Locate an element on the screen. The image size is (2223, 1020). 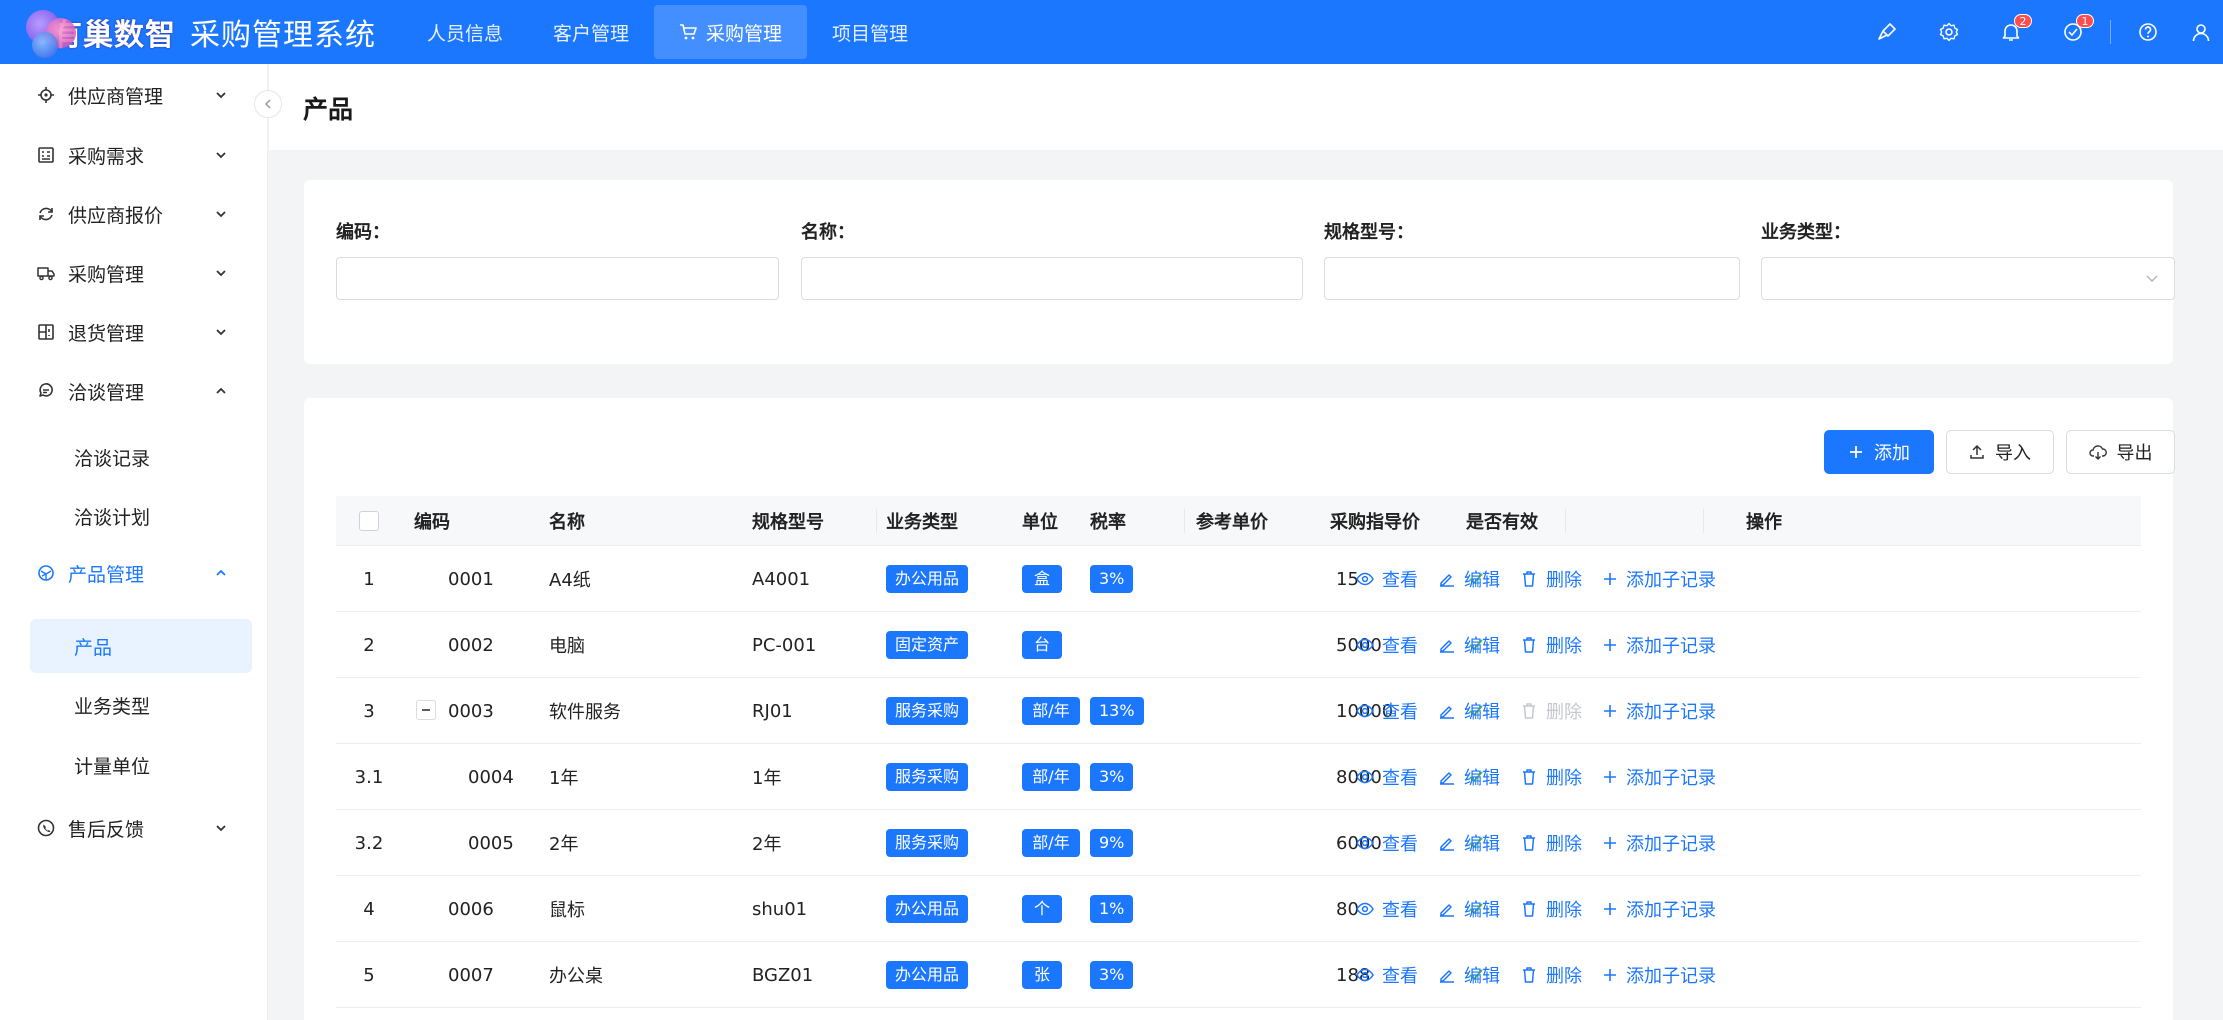
sidebar-item-demand: 采购需求 is located at coordinates (134, 155).